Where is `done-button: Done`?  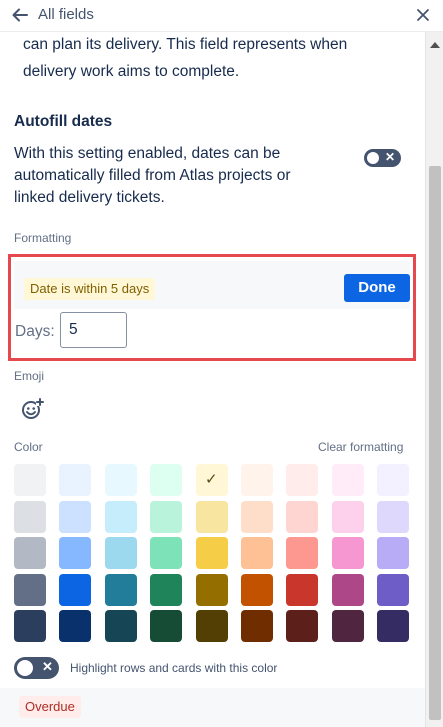
done-button: Done is located at coordinates (377, 288).